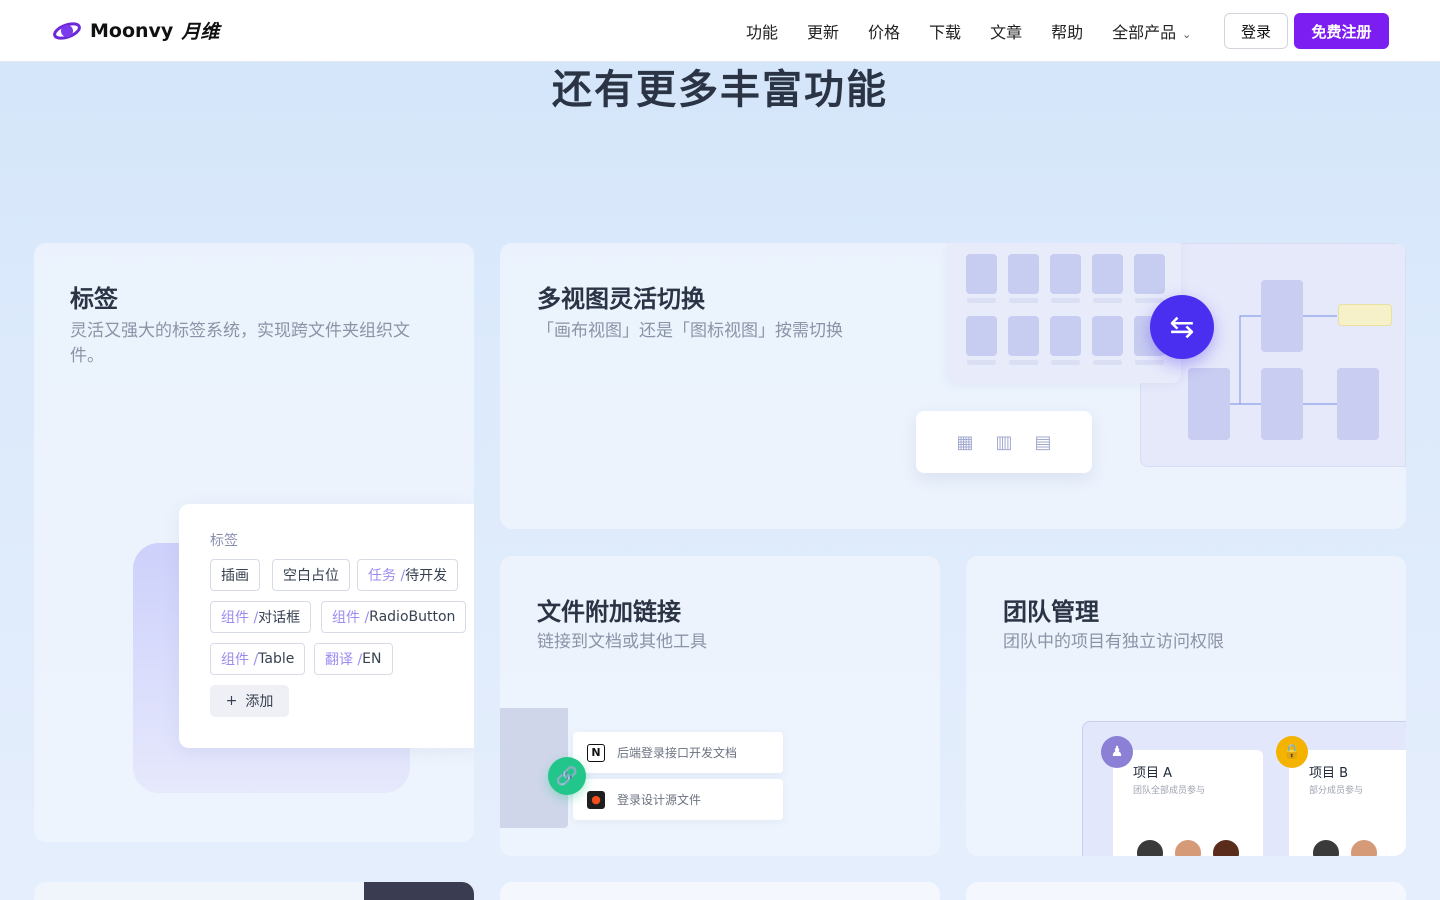  I want to click on nav-link-updates: 更新, so click(823, 31).